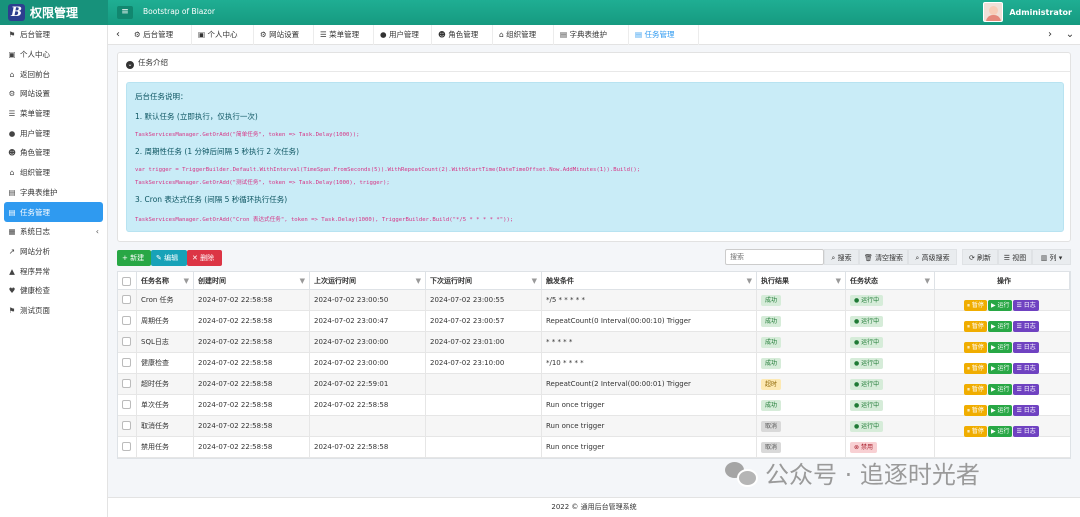 This screenshot has width=1080, height=517. Describe the element at coordinates (1070, 35) in the screenshot. I see `tab-menu-button: ⌄` at that location.